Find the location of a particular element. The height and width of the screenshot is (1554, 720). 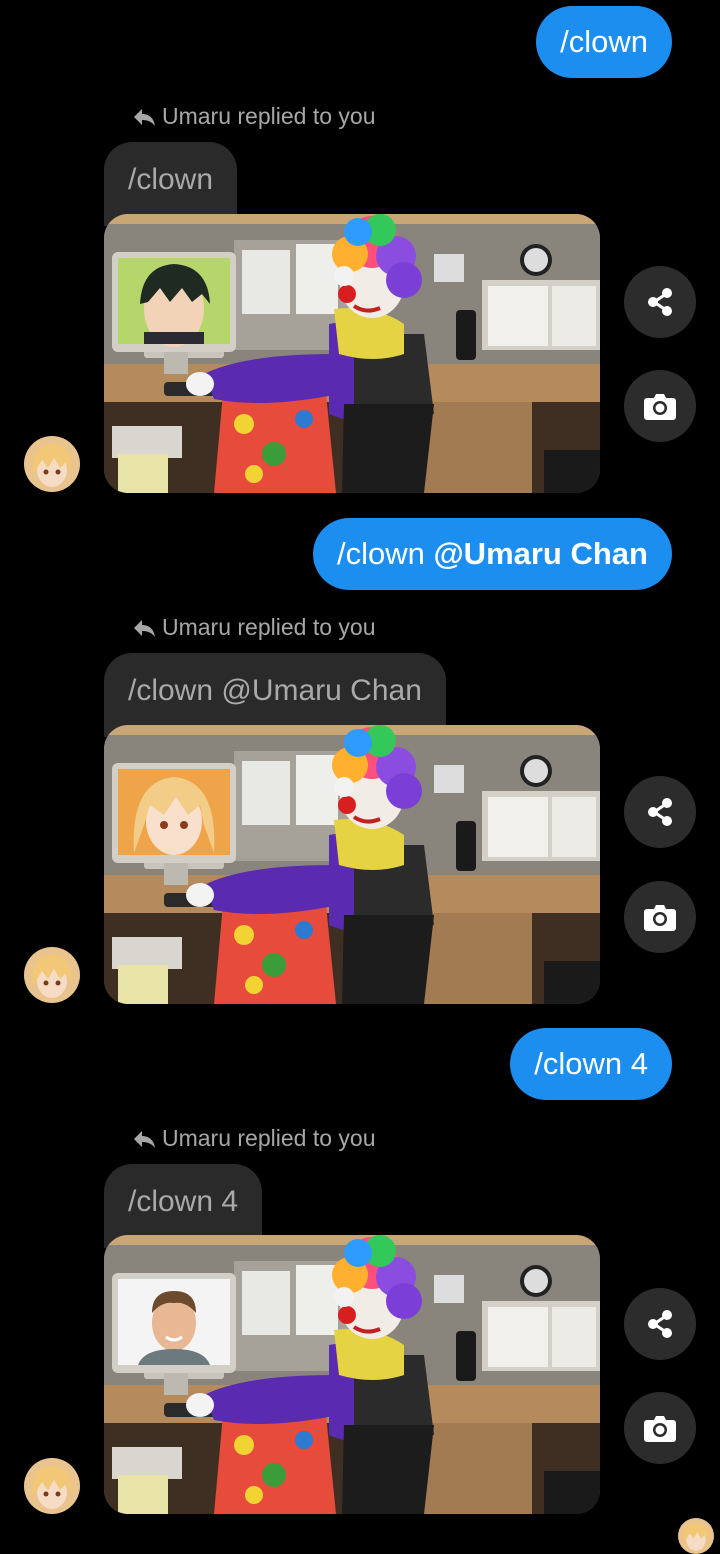

sent-message-text: /clown 4 is located at coordinates (591, 1063).